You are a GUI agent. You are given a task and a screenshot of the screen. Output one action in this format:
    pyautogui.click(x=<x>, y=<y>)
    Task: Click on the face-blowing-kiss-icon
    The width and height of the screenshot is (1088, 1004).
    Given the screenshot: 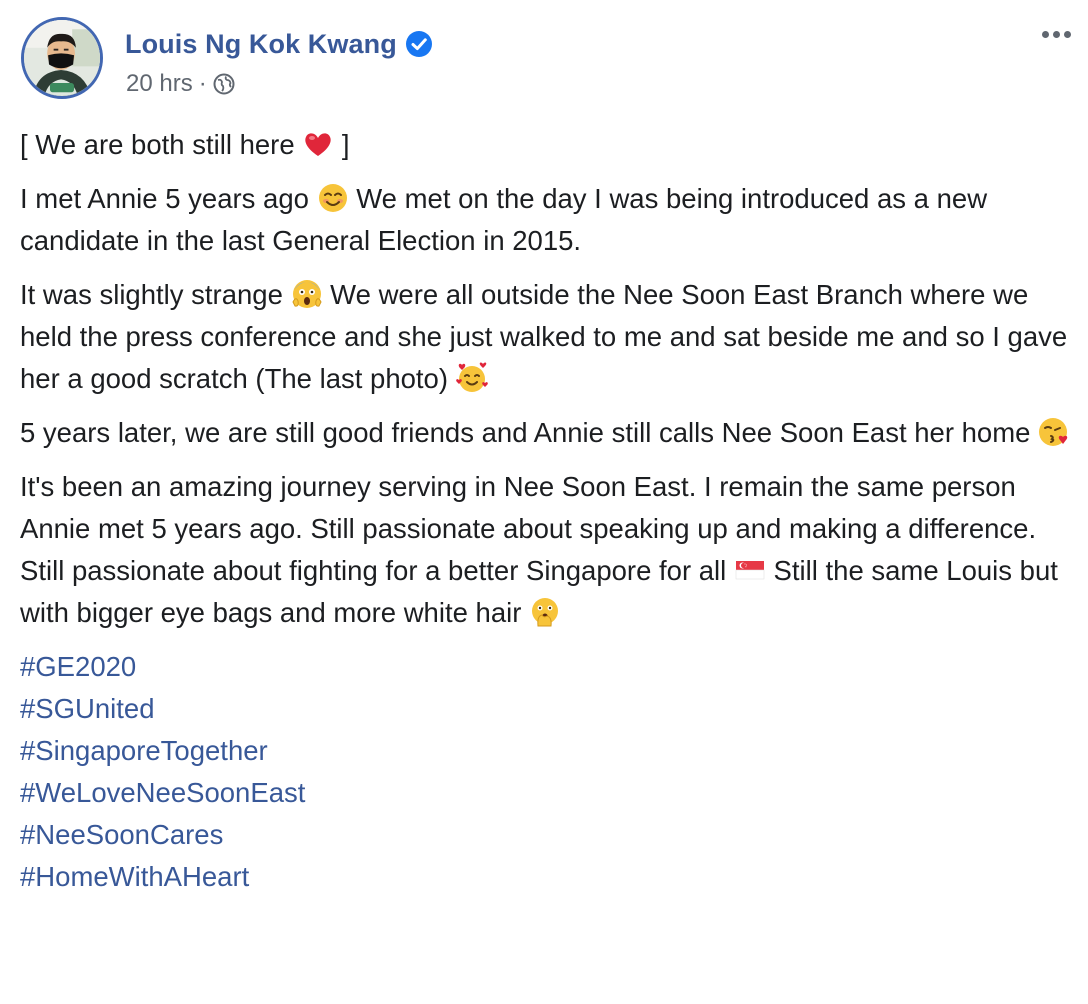 What is the action you would take?
    pyautogui.click(x=1054, y=432)
    